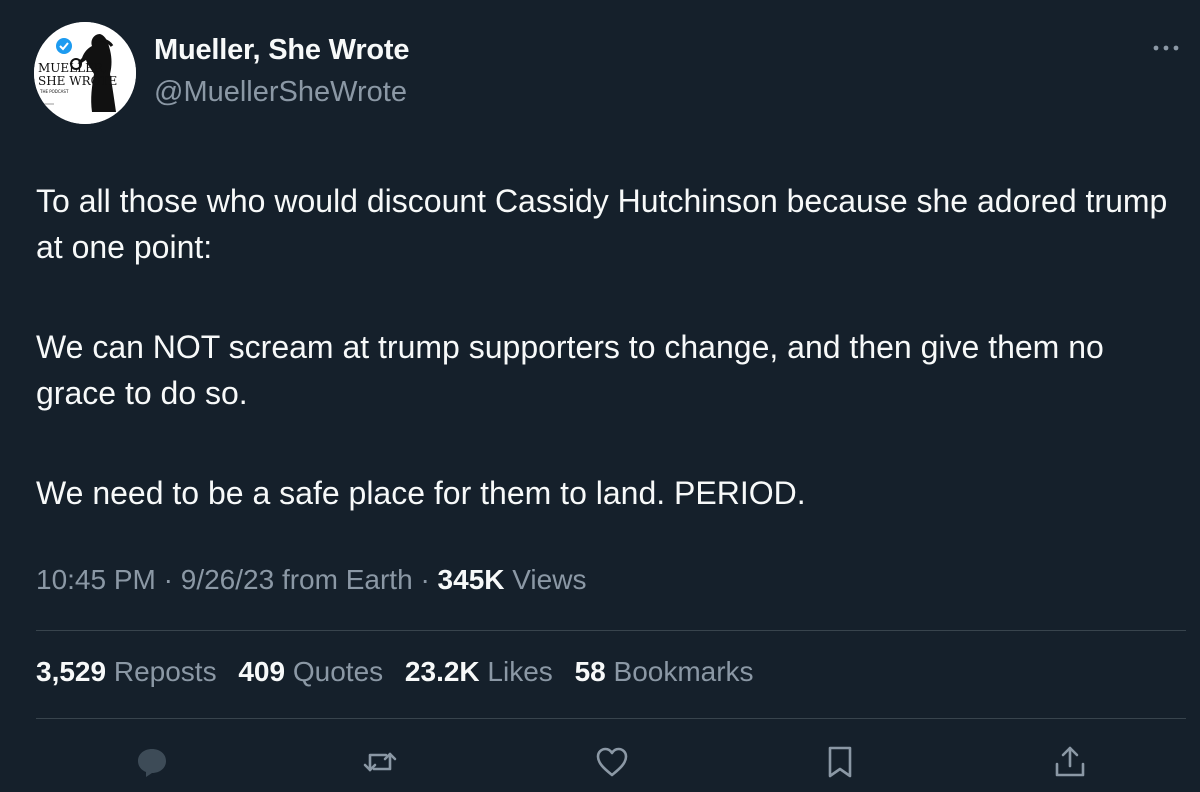 The image size is (1200, 792). I want to click on share-icon, so click(1070, 761).